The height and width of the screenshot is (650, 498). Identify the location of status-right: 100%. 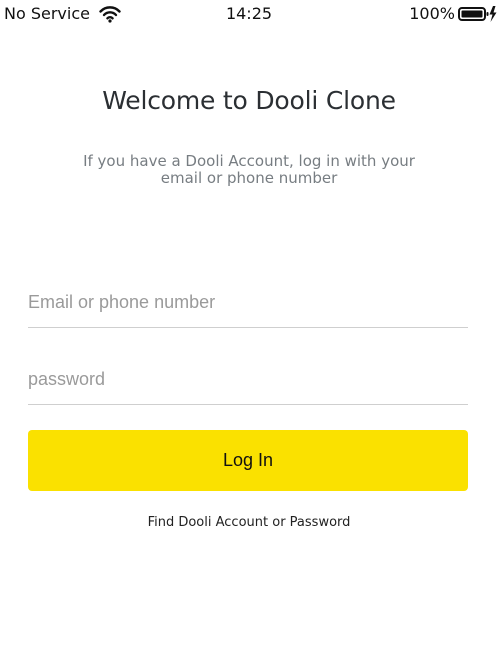
(453, 13).